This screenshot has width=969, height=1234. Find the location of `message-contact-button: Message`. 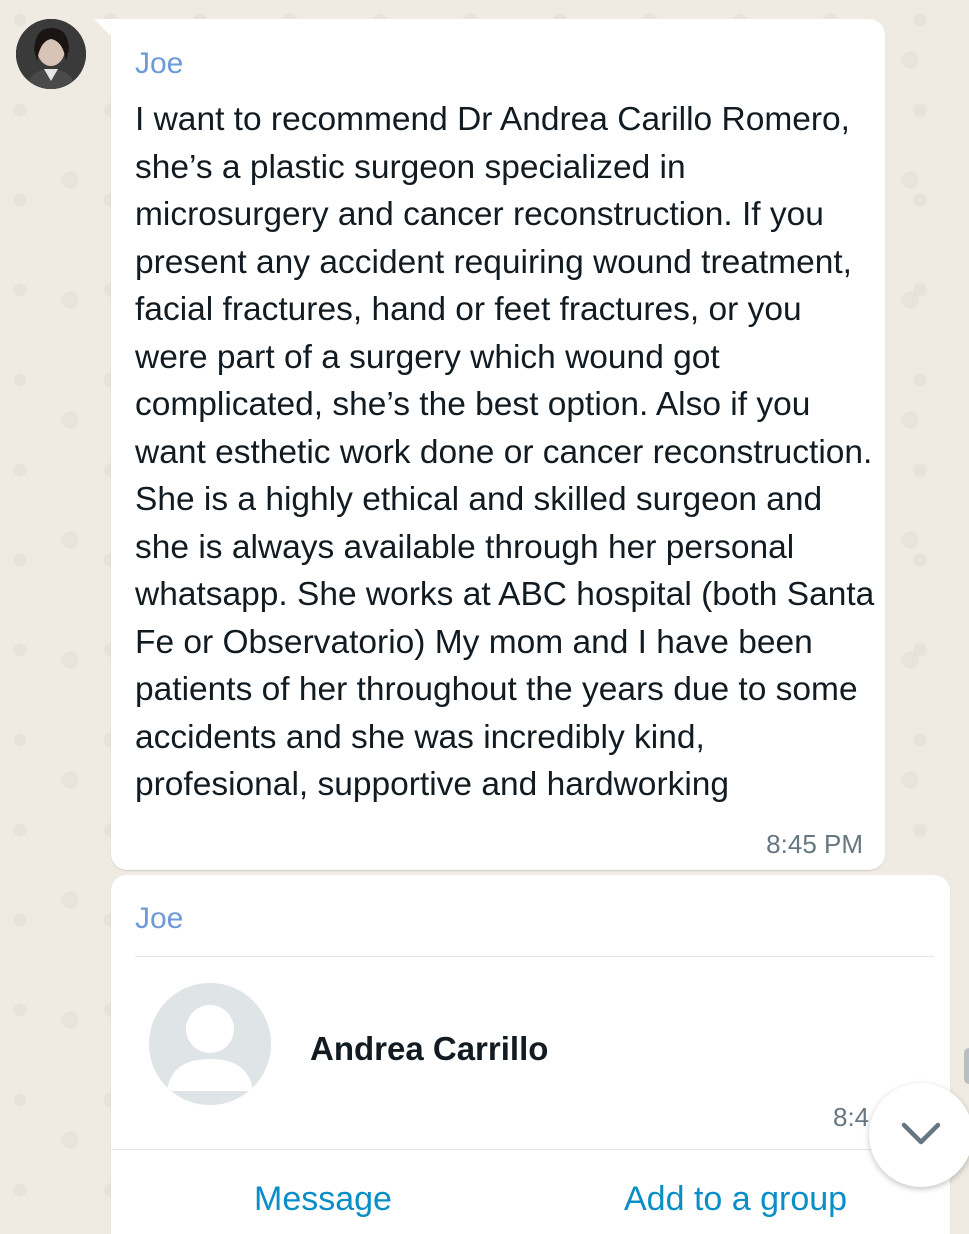

message-contact-button: Message is located at coordinates (323, 1199).